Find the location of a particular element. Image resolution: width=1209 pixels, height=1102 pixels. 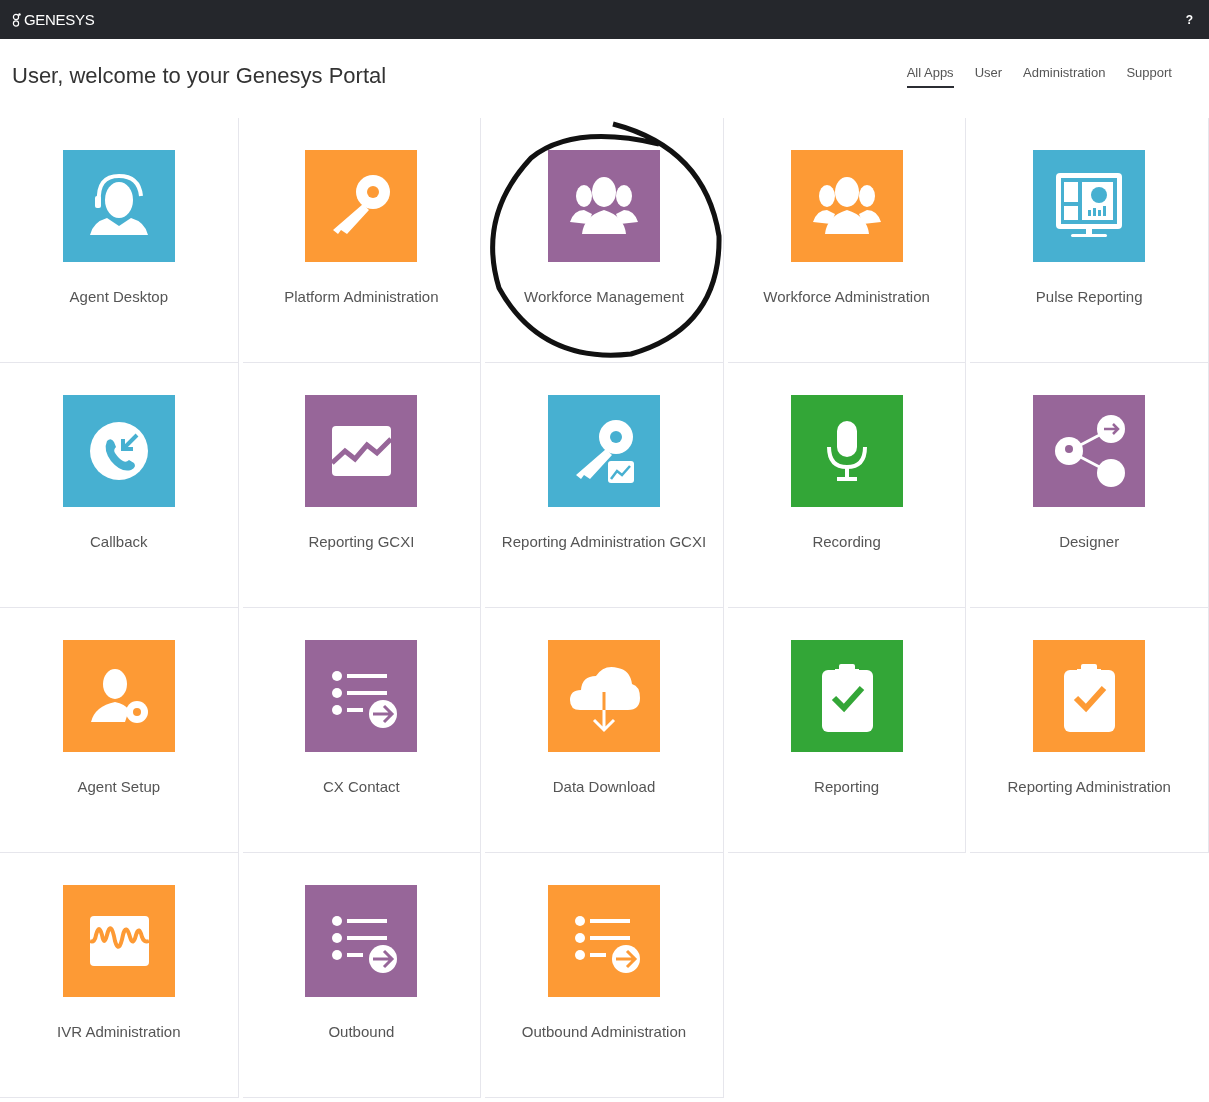

app-label: Callback is located at coordinates (119, 542).